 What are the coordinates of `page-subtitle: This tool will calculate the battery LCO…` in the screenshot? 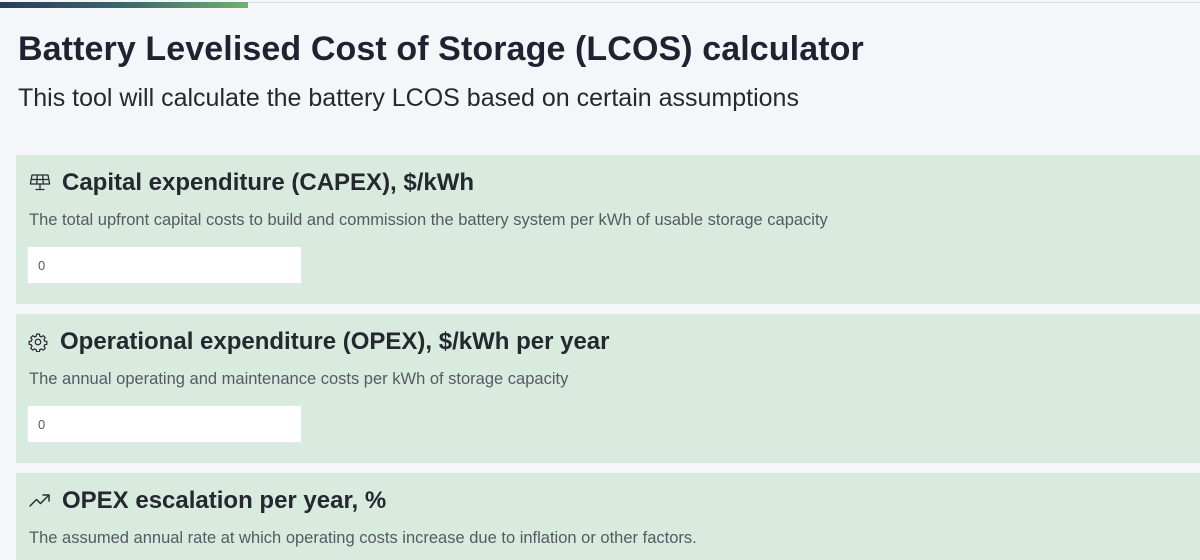 It's located at (408, 98).